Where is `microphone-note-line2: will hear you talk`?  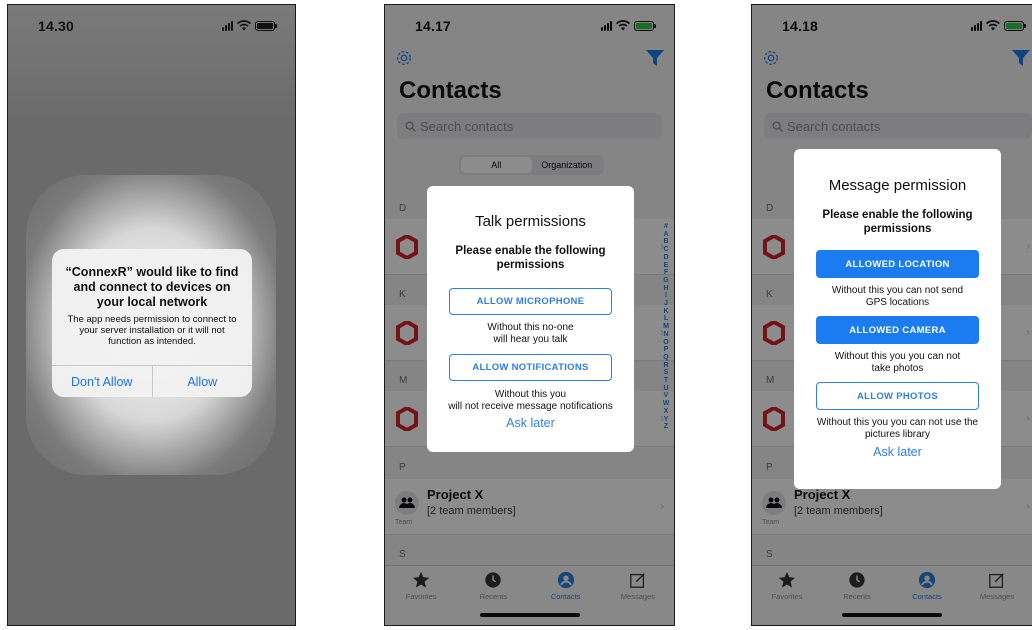 microphone-note-line2: will hear you talk is located at coordinates (530, 339).